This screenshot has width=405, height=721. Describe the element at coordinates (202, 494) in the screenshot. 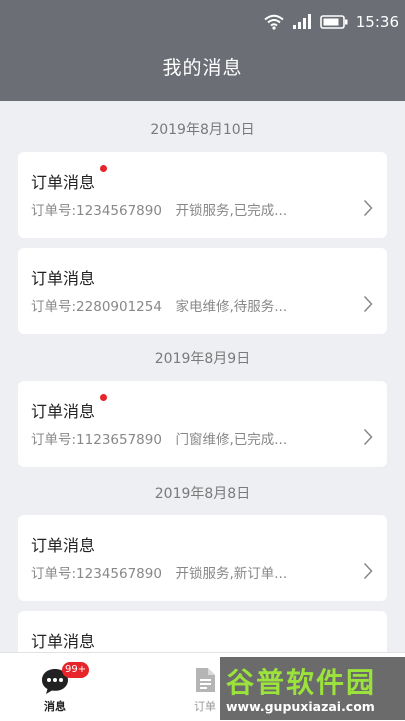

I see `date-header: 2019年8月8日` at that location.